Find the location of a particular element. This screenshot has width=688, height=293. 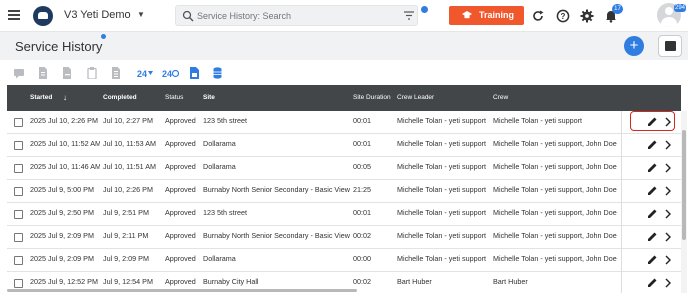

column-header-completed: Completed is located at coordinates (120, 97).